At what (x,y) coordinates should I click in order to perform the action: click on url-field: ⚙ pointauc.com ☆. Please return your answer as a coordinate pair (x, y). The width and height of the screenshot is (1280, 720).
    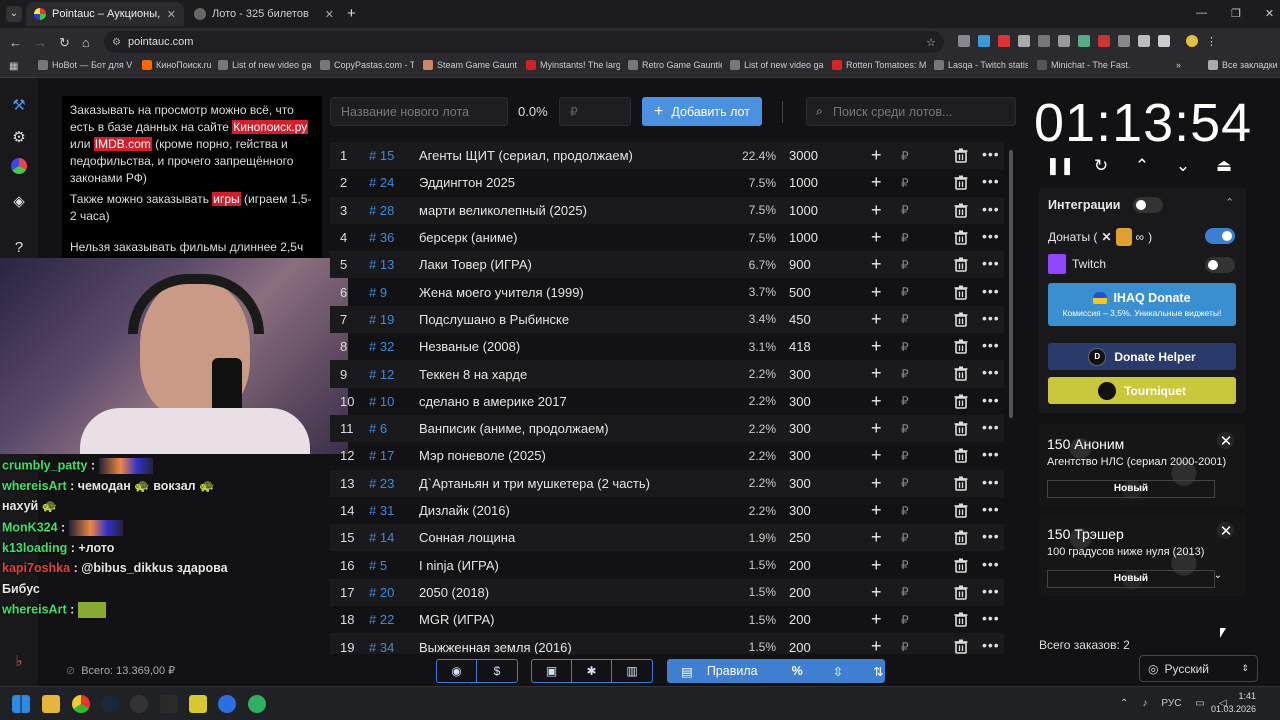
    Looking at the image, I should click on (524, 42).